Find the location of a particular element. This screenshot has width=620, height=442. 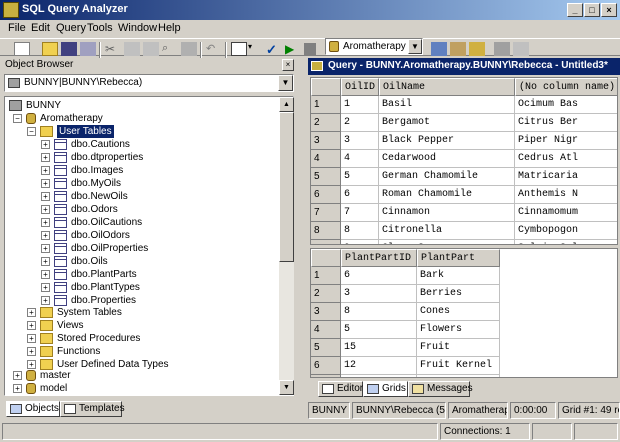

menu-window: Window is located at coordinates (137, 28).